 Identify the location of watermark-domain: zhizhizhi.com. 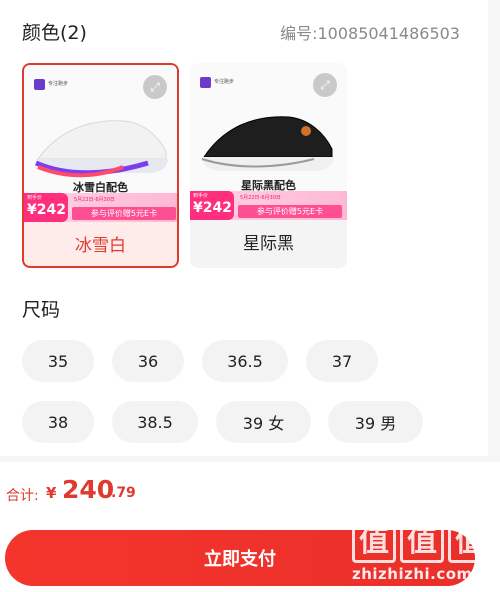
(412, 574).